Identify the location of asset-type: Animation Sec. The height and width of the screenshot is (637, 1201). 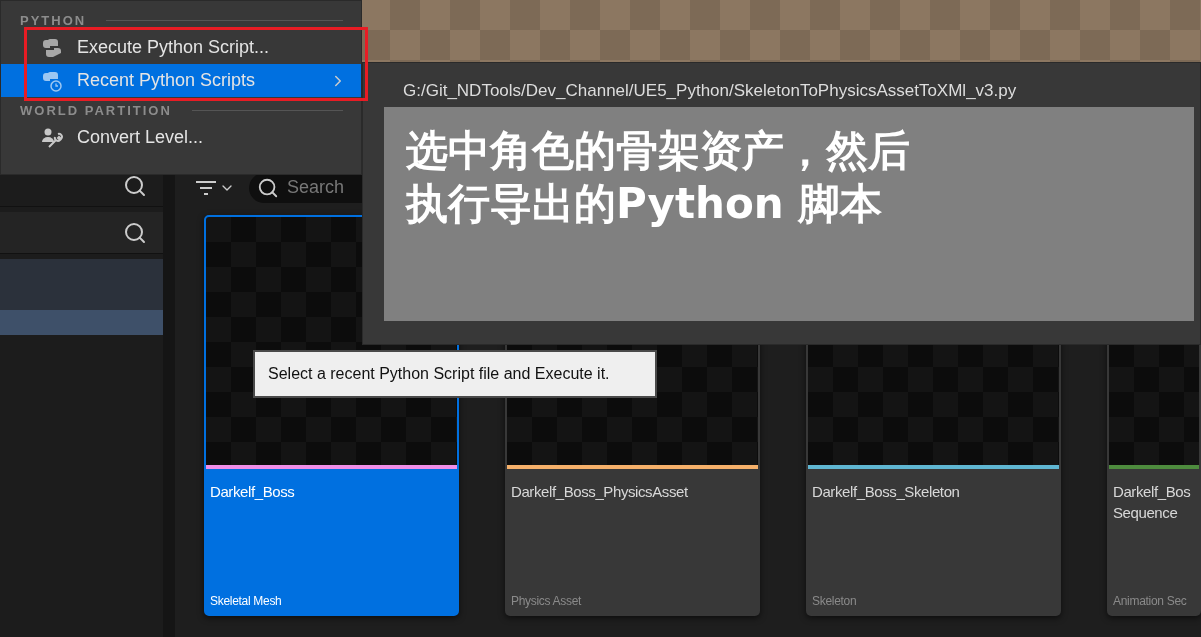
(1150, 601).